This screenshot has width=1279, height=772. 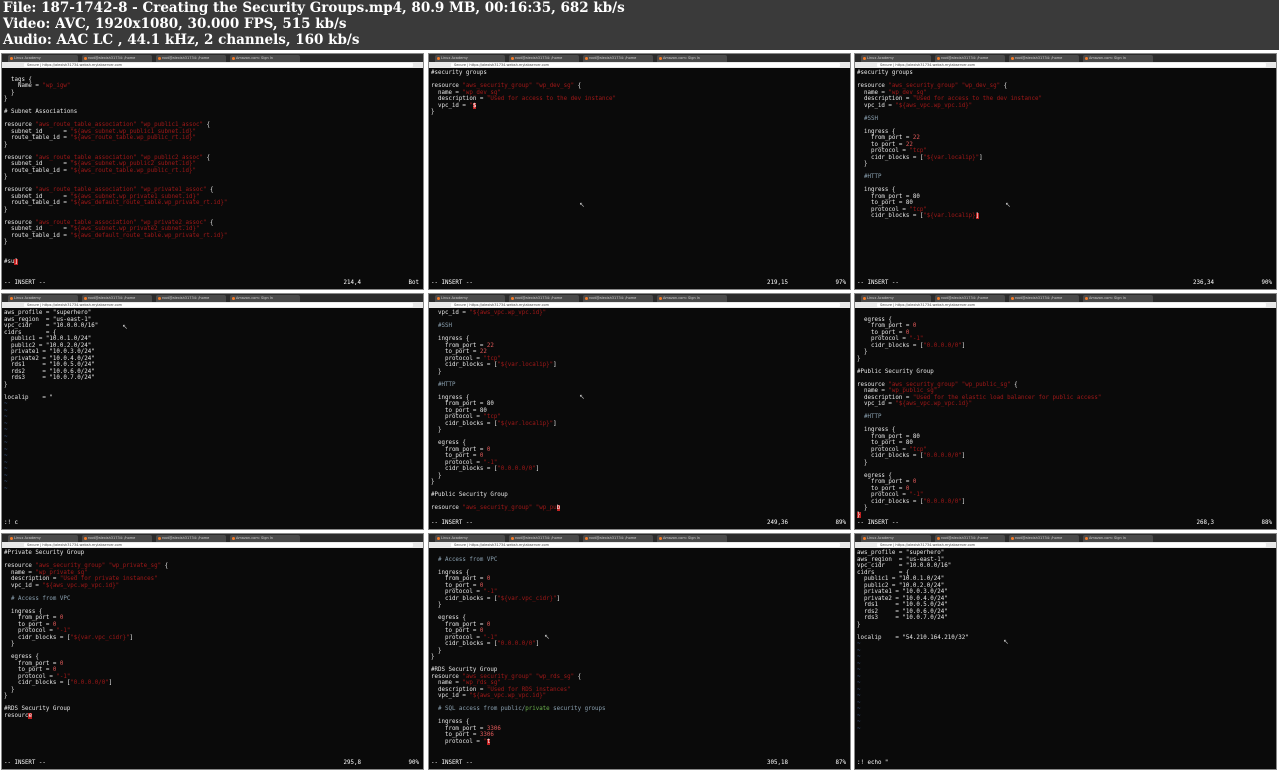 What do you see at coordinates (133, 131) in the screenshot?
I see `code-token: "${aws_subnet.wp_public1_subnet.id}"` at bounding box center [133, 131].